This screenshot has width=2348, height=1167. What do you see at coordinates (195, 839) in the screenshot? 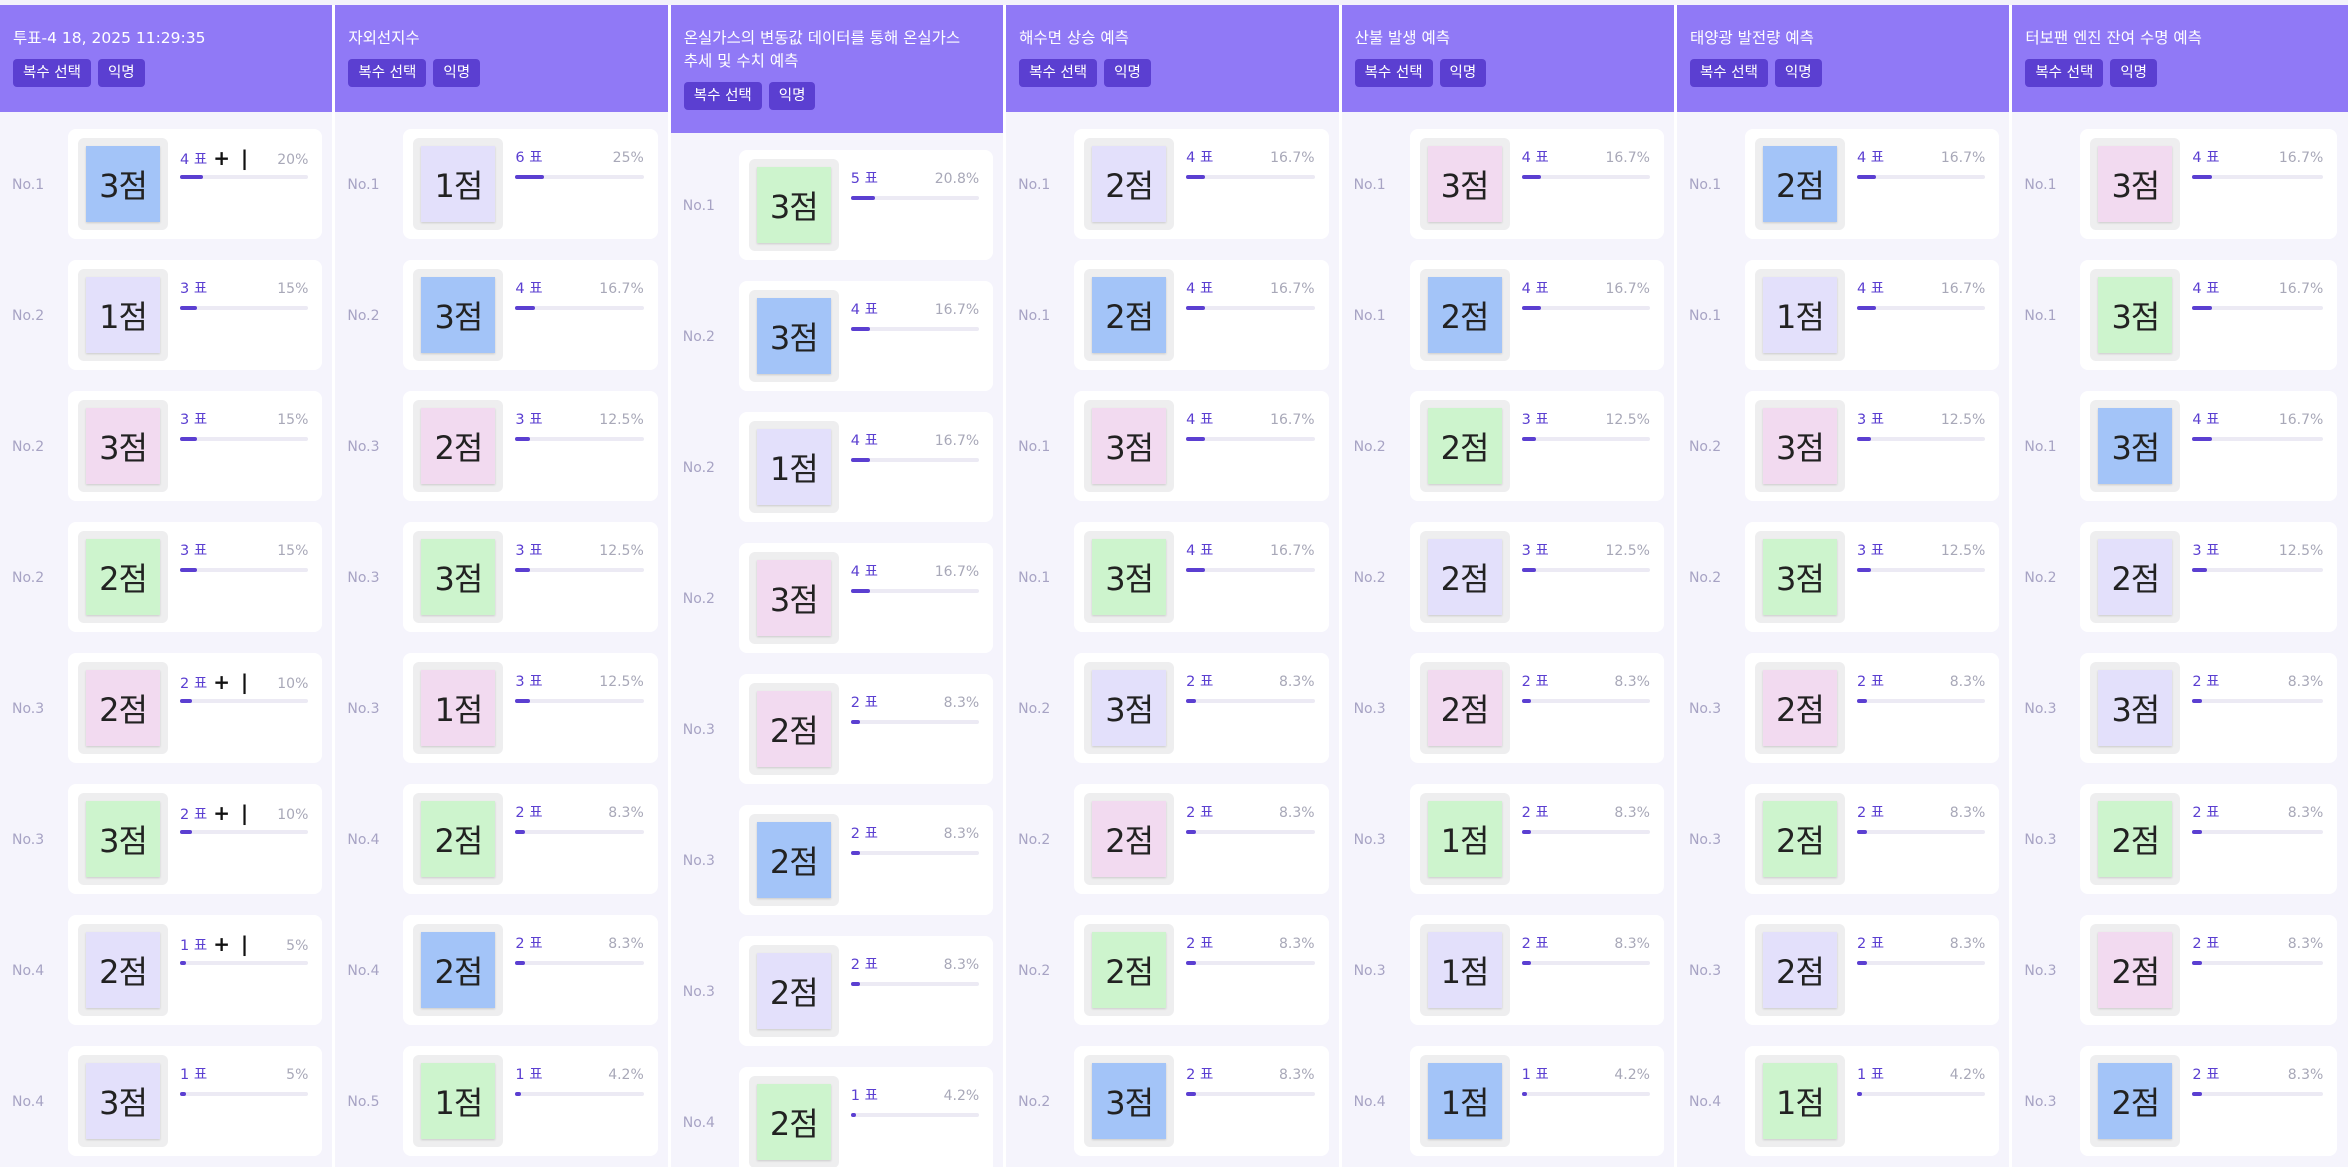
I see `result-card: 3점 2 표 + | 10%` at bounding box center [195, 839].